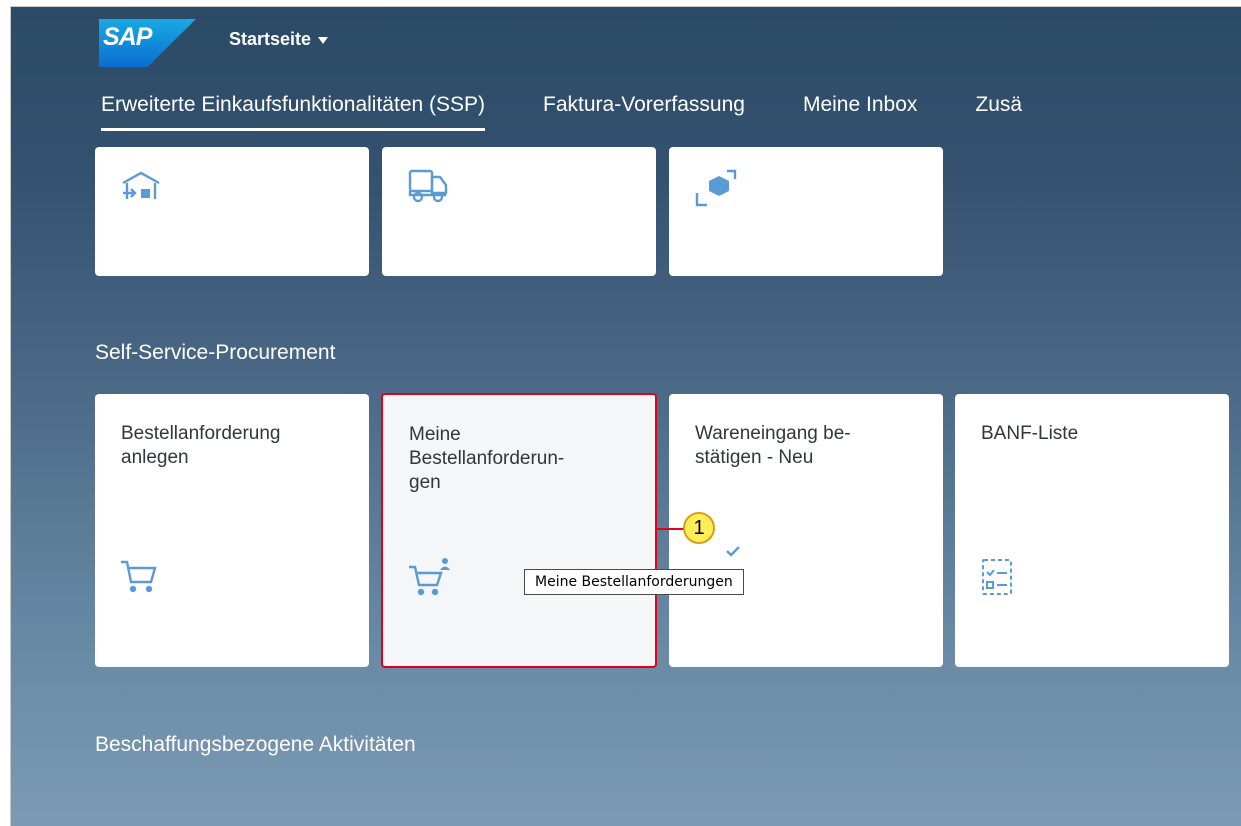 The image size is (1241, 826). What do you see at coordinates (699, 528) in the screenshot?
I see `callout-marker: 1` at bounding box center [699, 528].